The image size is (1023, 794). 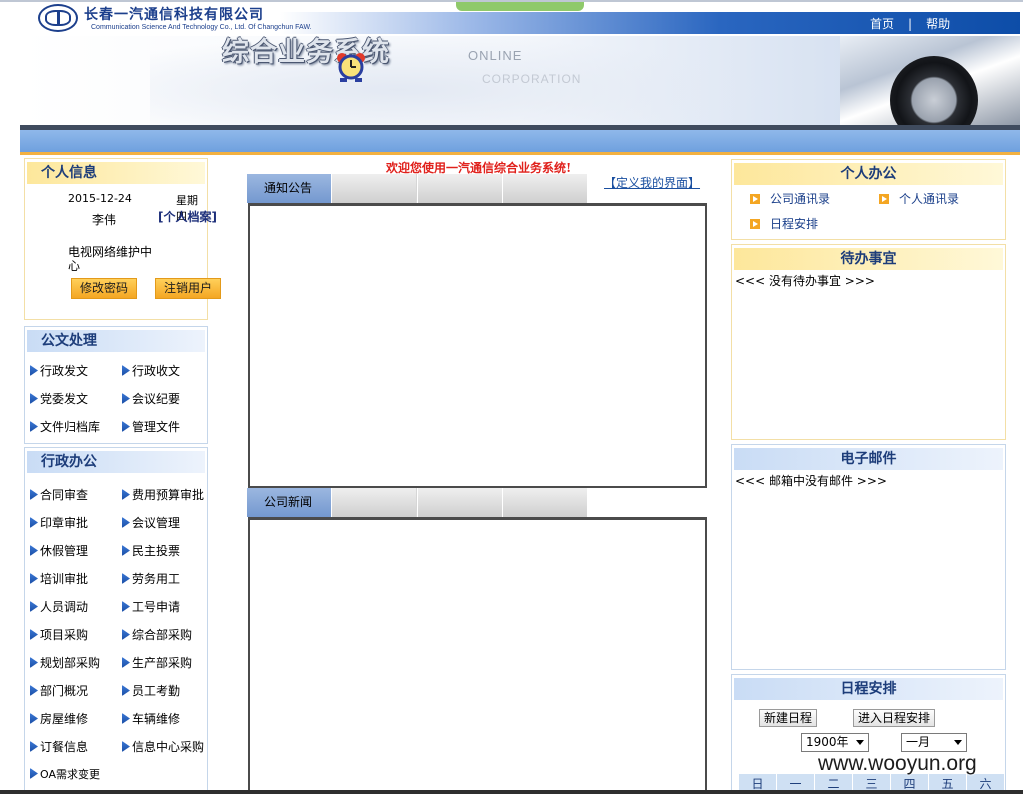 I want to click on sub-header-bar, so click(x=520, y=141).